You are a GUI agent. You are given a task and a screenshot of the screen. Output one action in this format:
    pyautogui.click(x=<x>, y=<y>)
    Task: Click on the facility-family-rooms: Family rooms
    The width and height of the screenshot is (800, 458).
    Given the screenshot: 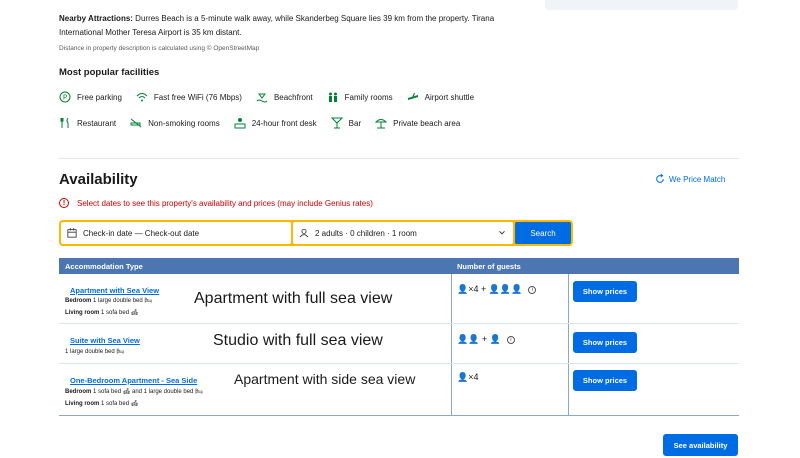 What is the action you would take?
    pyautogui.click(x=360, y=97)
    